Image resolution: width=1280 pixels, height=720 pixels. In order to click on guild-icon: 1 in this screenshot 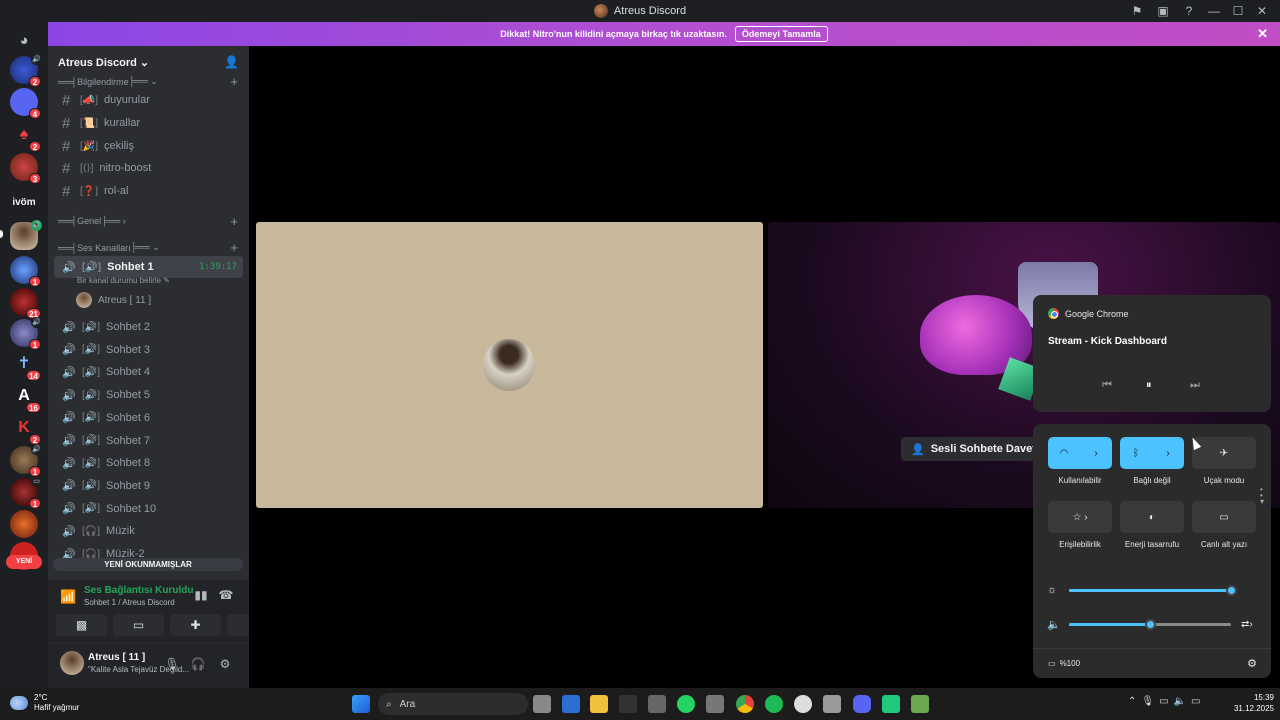, I will do `click(25, 271)`.